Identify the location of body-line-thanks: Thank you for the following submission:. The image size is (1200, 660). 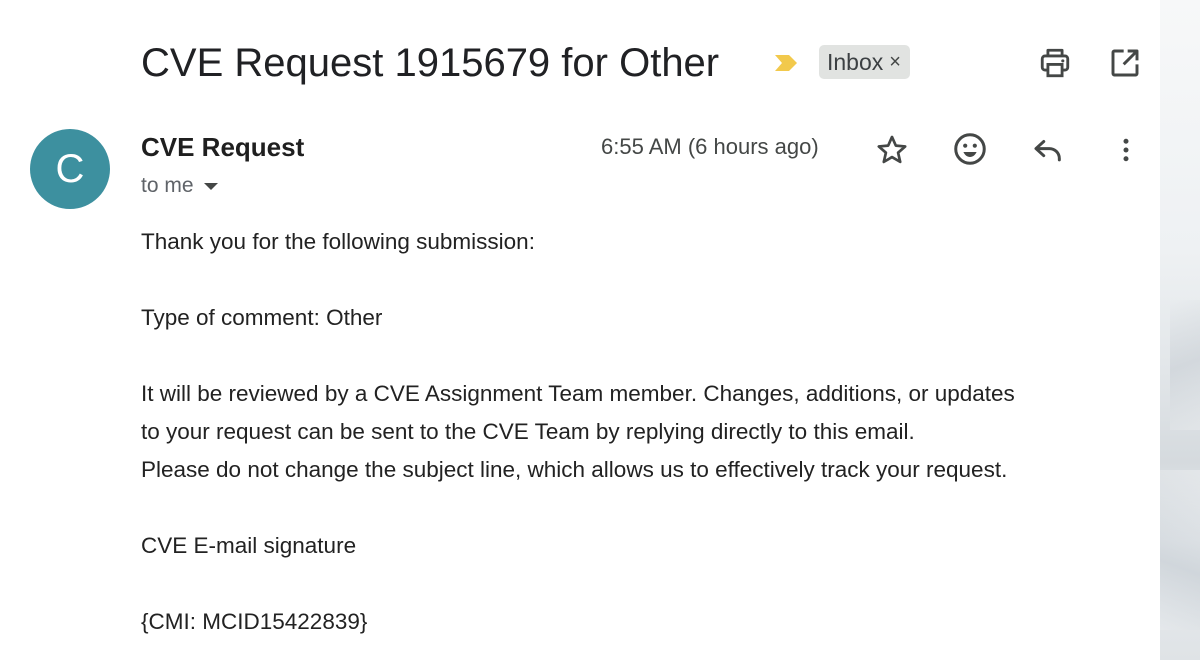
(338, 241).